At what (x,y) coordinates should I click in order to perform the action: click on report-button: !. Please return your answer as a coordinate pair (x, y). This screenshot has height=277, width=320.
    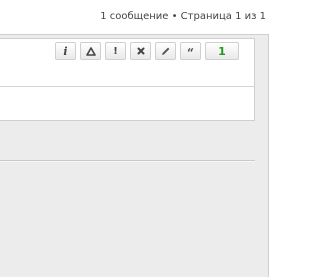
    Looking at the image, I should click on (115, 51).